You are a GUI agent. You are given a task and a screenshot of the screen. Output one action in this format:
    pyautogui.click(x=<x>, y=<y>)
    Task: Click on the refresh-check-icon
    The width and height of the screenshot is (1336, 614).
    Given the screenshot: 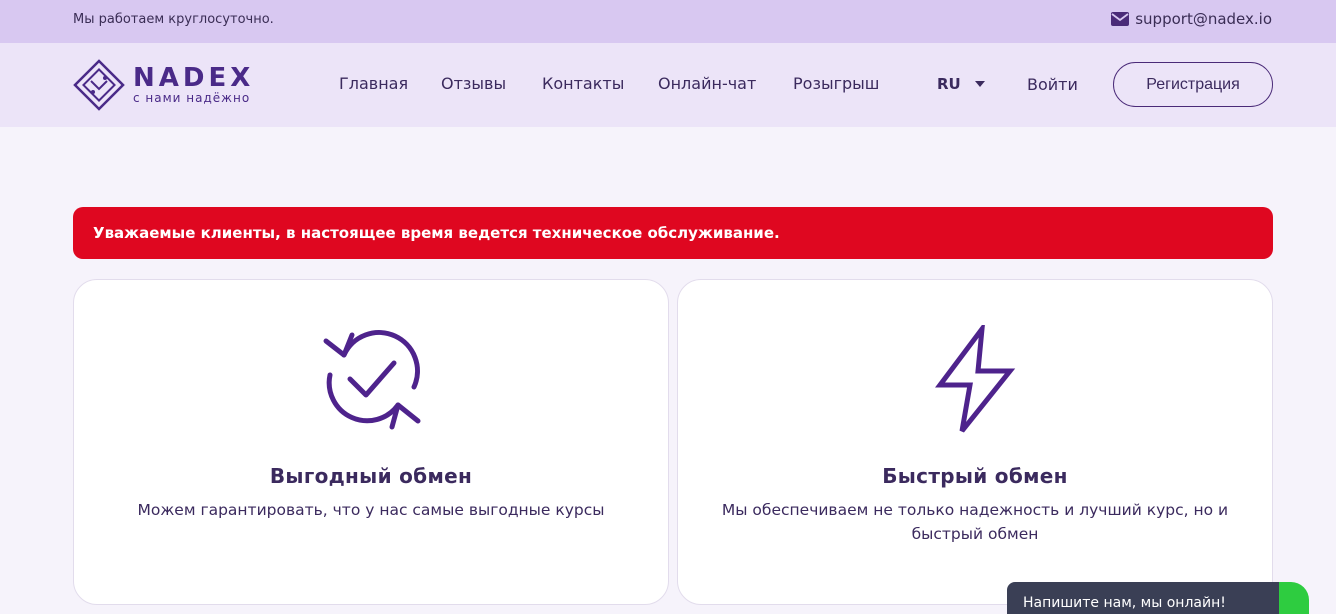 What is the action you would take?
    pyautogui.click(x=372, y=380)
    